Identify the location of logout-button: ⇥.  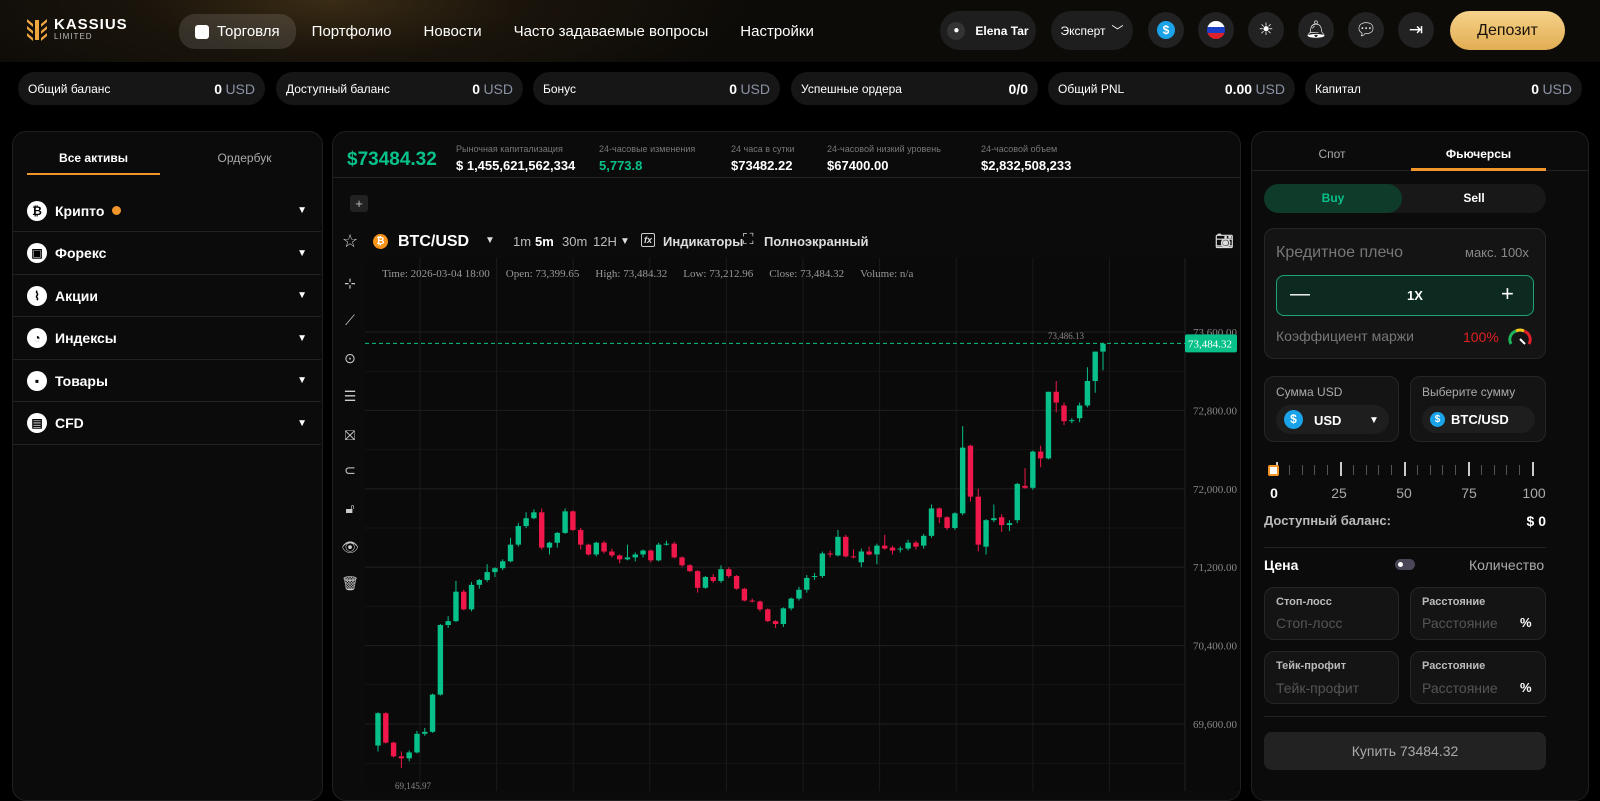
(1416, 30).